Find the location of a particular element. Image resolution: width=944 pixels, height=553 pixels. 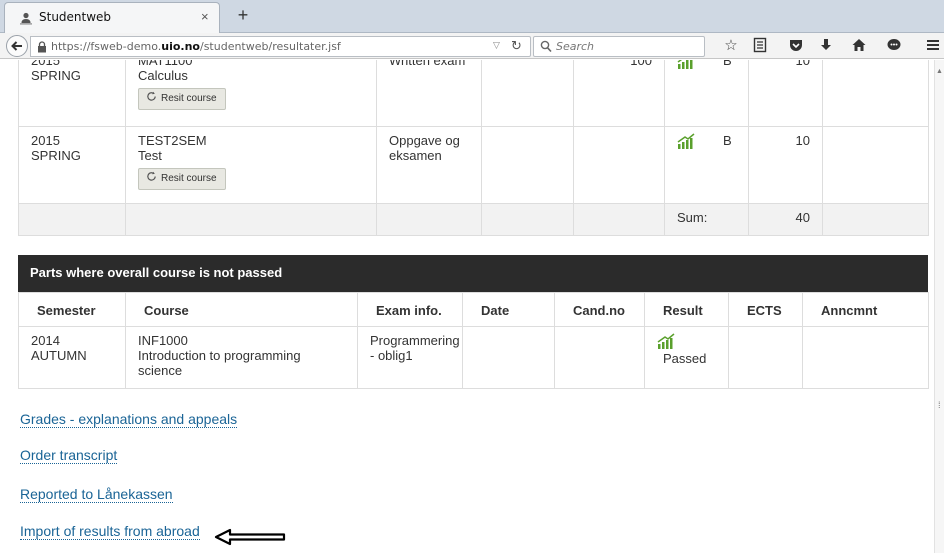

column-header-exam-info: Exam info. is located at coordinates (410, 309).